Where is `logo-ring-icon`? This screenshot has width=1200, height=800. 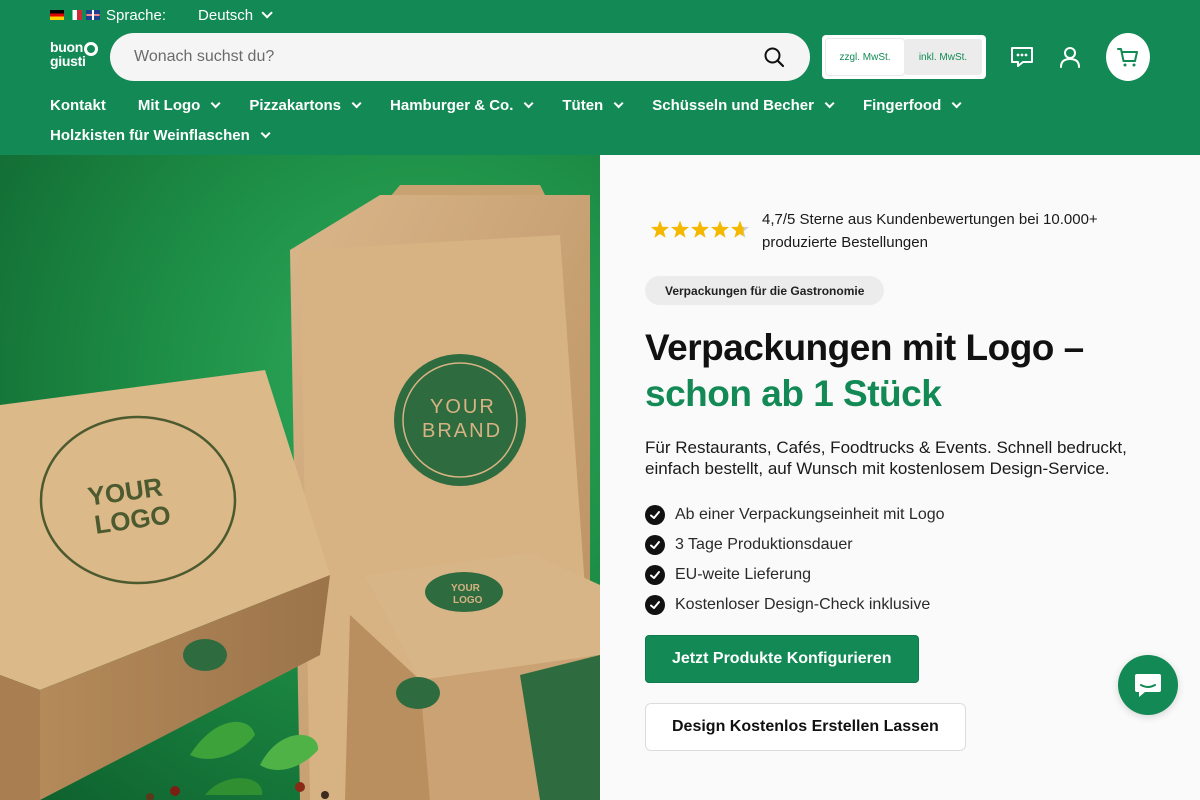 logo-ring-icon is located at coordinates (91, 49).